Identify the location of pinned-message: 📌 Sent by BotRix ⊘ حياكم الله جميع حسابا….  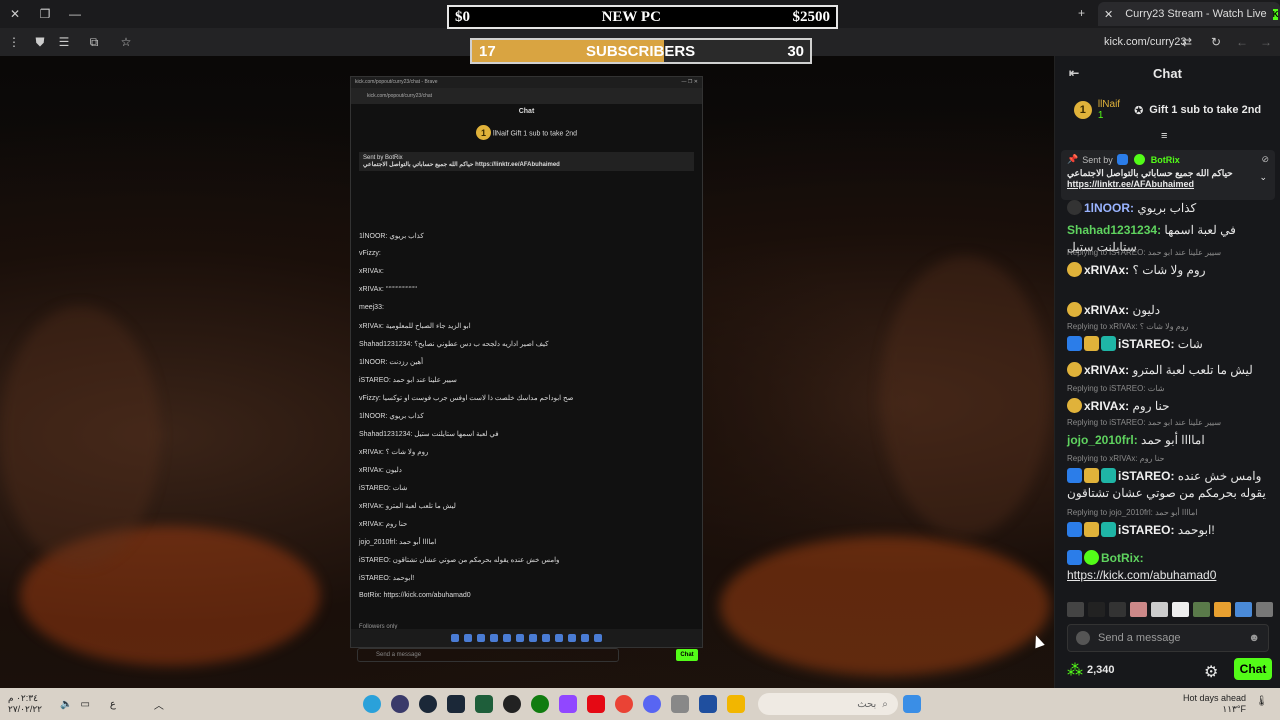
(1168, 175).